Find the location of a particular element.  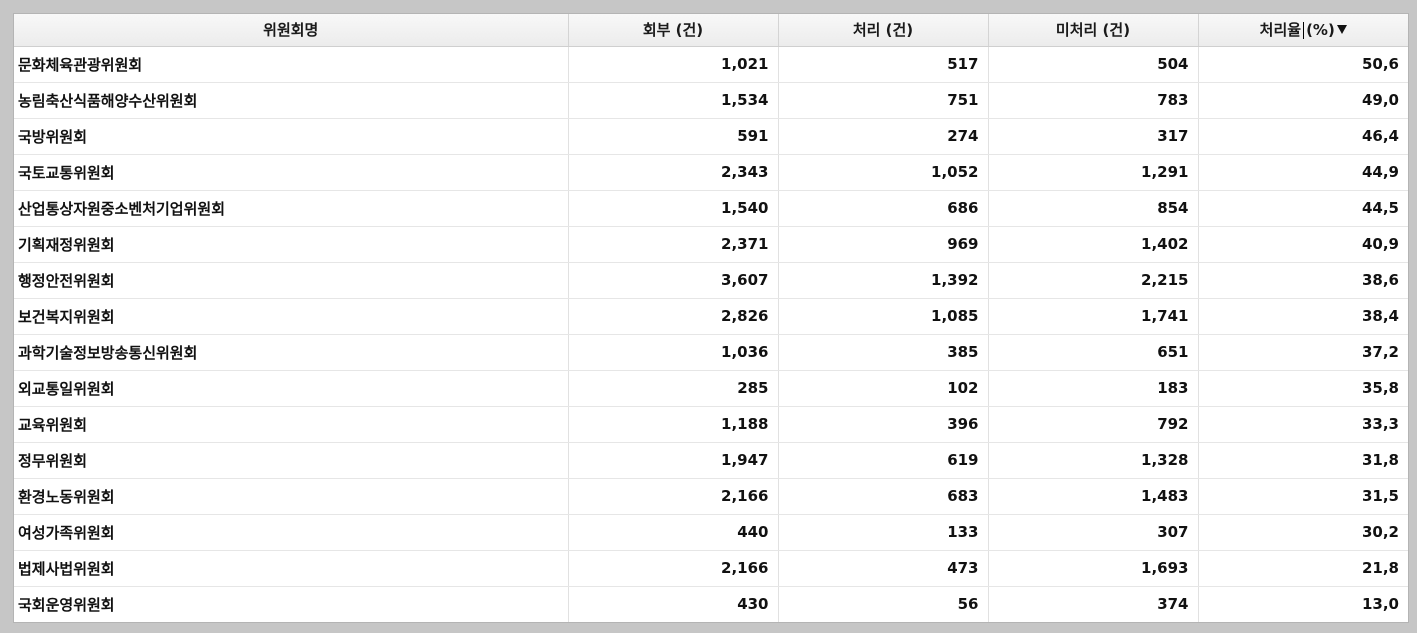

cell-referred: 1,947 is located at coordinates (673, 460).